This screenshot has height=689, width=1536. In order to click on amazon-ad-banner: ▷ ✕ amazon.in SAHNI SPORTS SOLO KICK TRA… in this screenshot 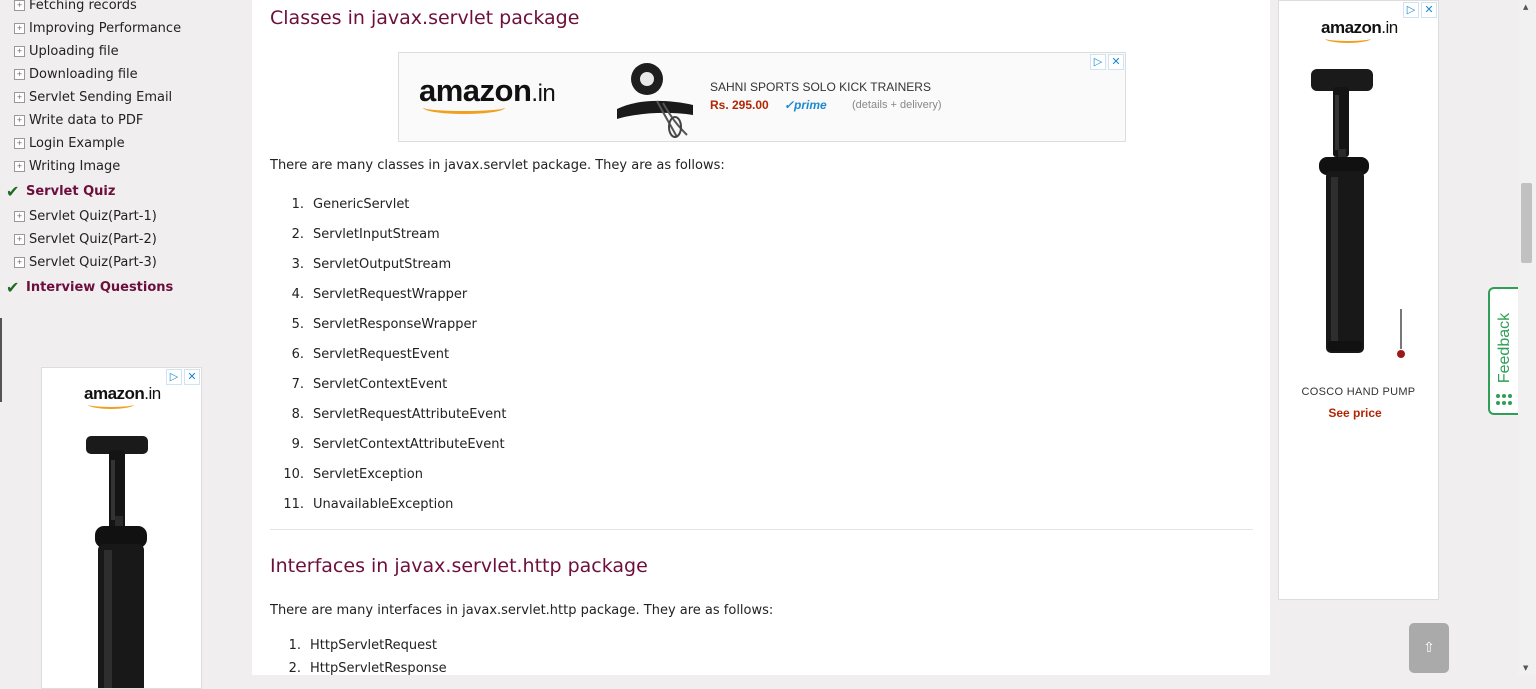, I will do `click(762, 97)`.